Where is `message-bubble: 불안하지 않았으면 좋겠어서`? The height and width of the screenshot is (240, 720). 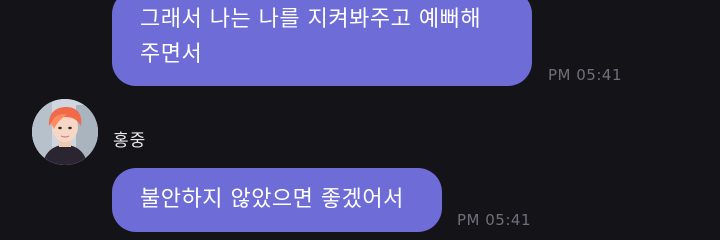 message-bubble: 불안하지 않았으면 좋겠어서 is located at coordinates (277, 200).